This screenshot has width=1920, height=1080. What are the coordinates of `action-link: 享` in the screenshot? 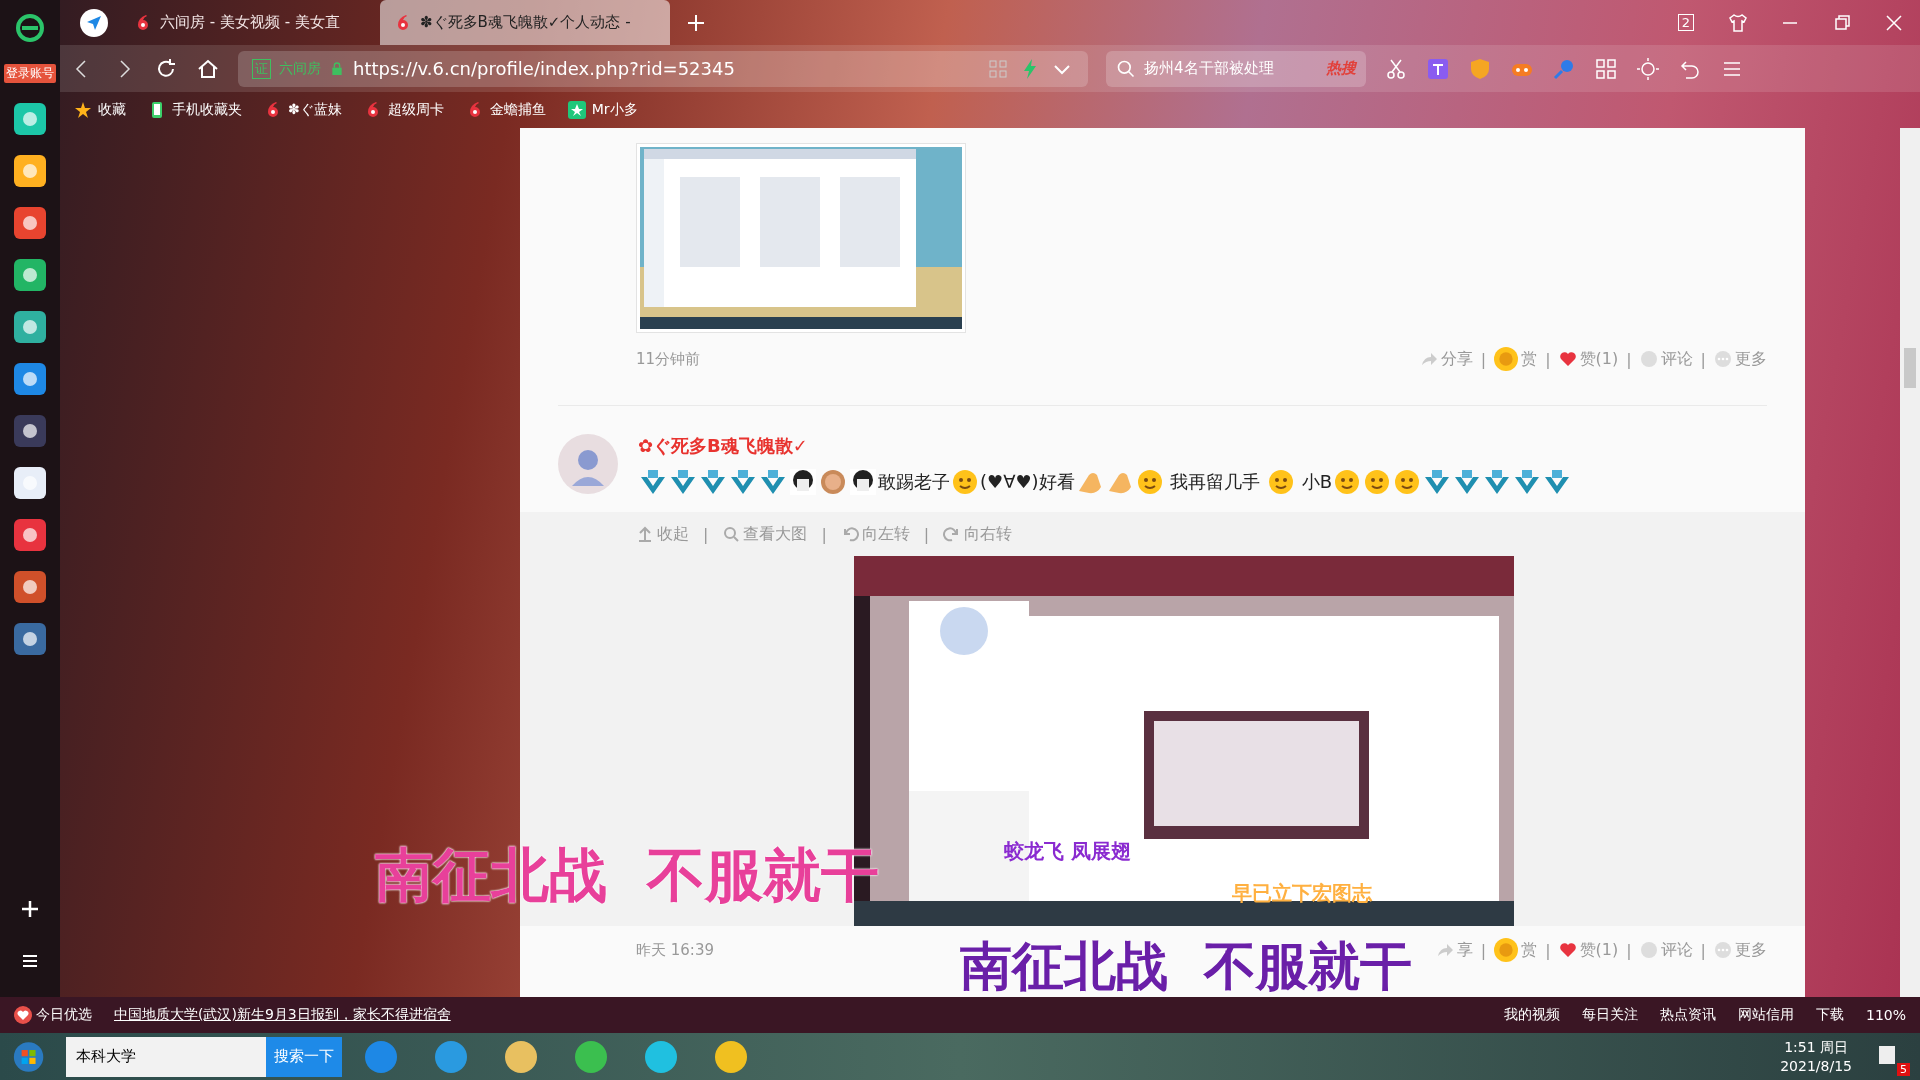 It's located at (1454, 950).